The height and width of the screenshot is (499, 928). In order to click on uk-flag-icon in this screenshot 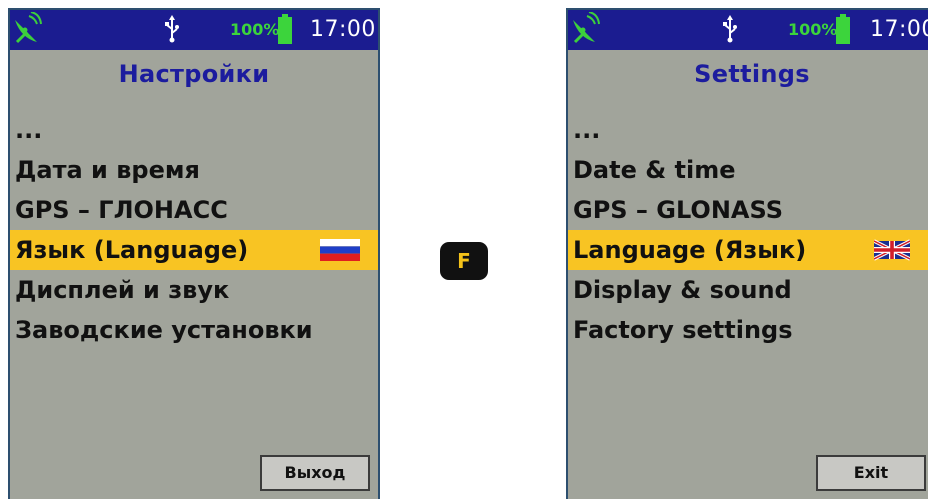, I will do `click(892, 250)`.